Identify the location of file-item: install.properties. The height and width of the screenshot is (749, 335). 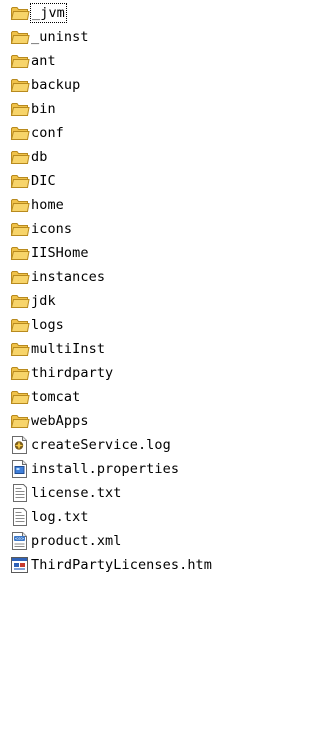
(96, 469).